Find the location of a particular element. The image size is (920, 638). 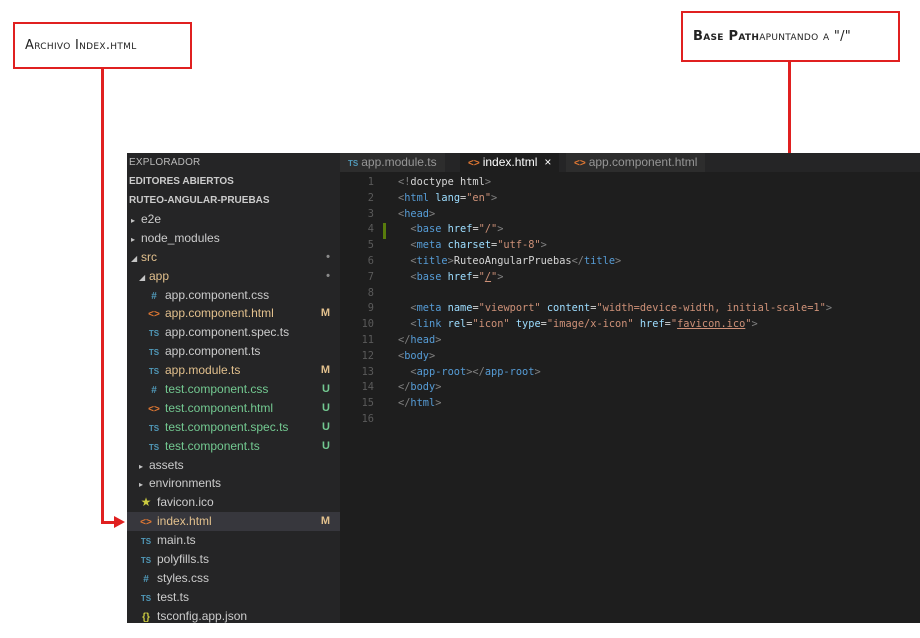

star-icon: ★ is located at coordinates (146, 502).